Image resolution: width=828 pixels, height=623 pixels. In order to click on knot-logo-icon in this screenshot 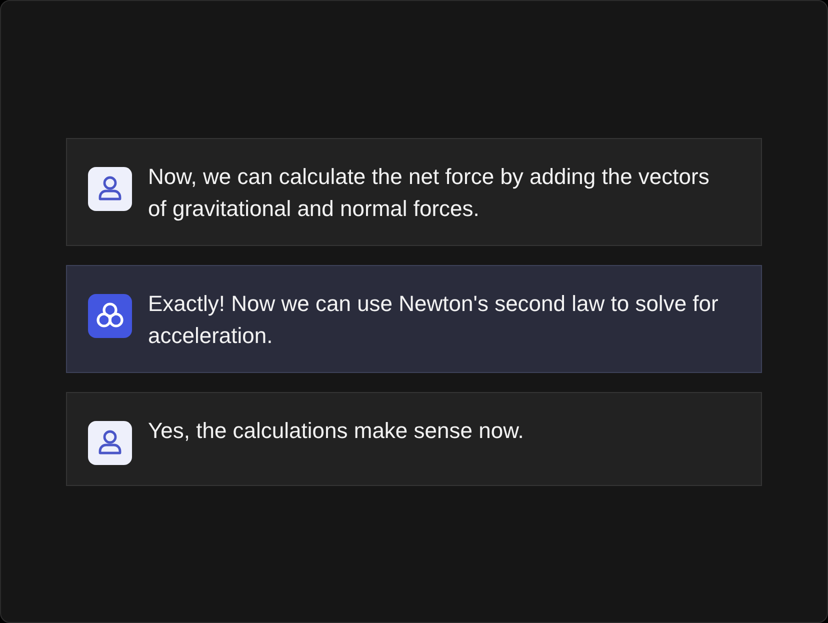, I will do `click(110, 316)`.